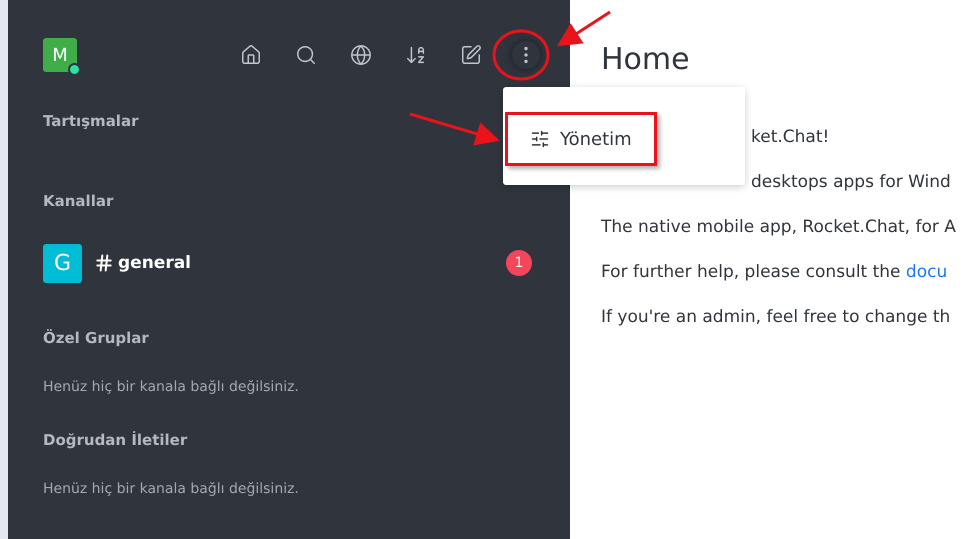 The image size is (975, 539). What do you see at coordinates (774, 273) in the screenshot?
I see `paragraph: For further help, please consult the docu` at bounding box center [774, 273].